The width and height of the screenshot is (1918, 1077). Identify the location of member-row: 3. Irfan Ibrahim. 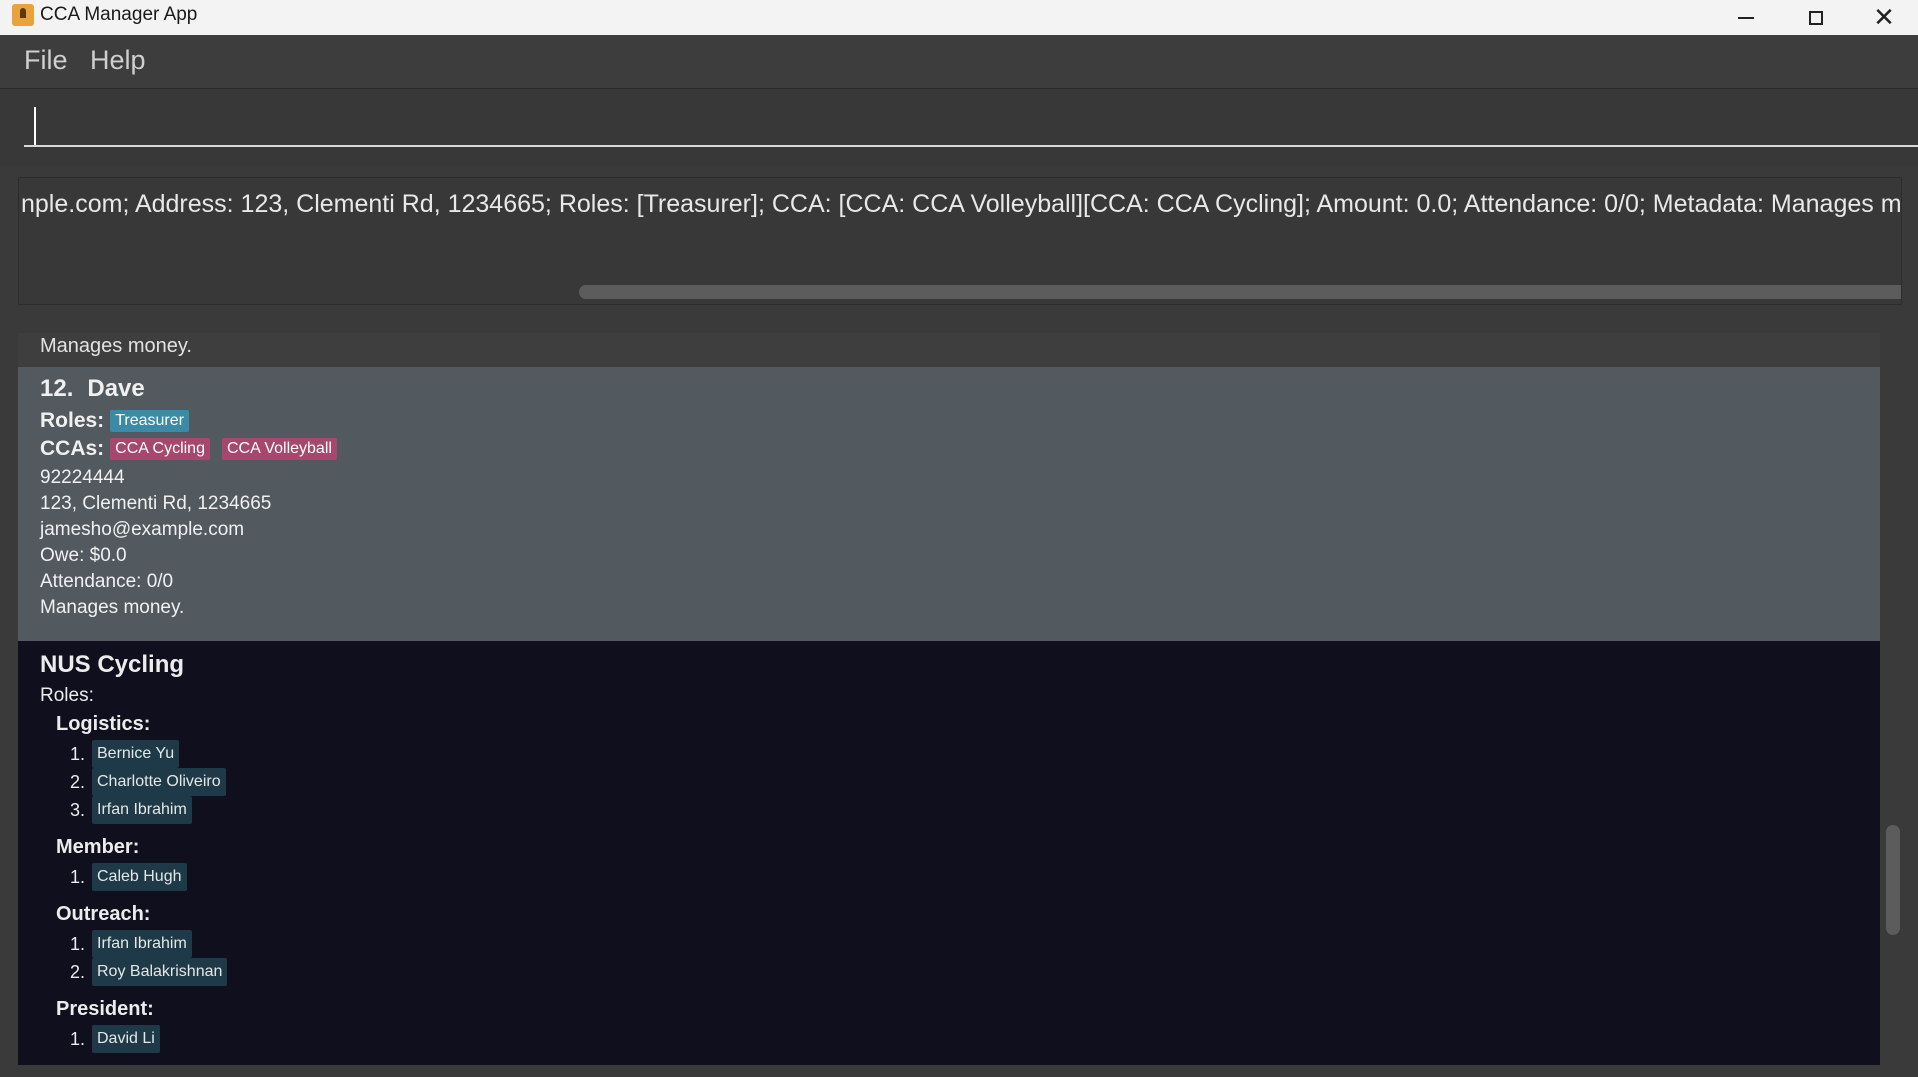
(964, 810).